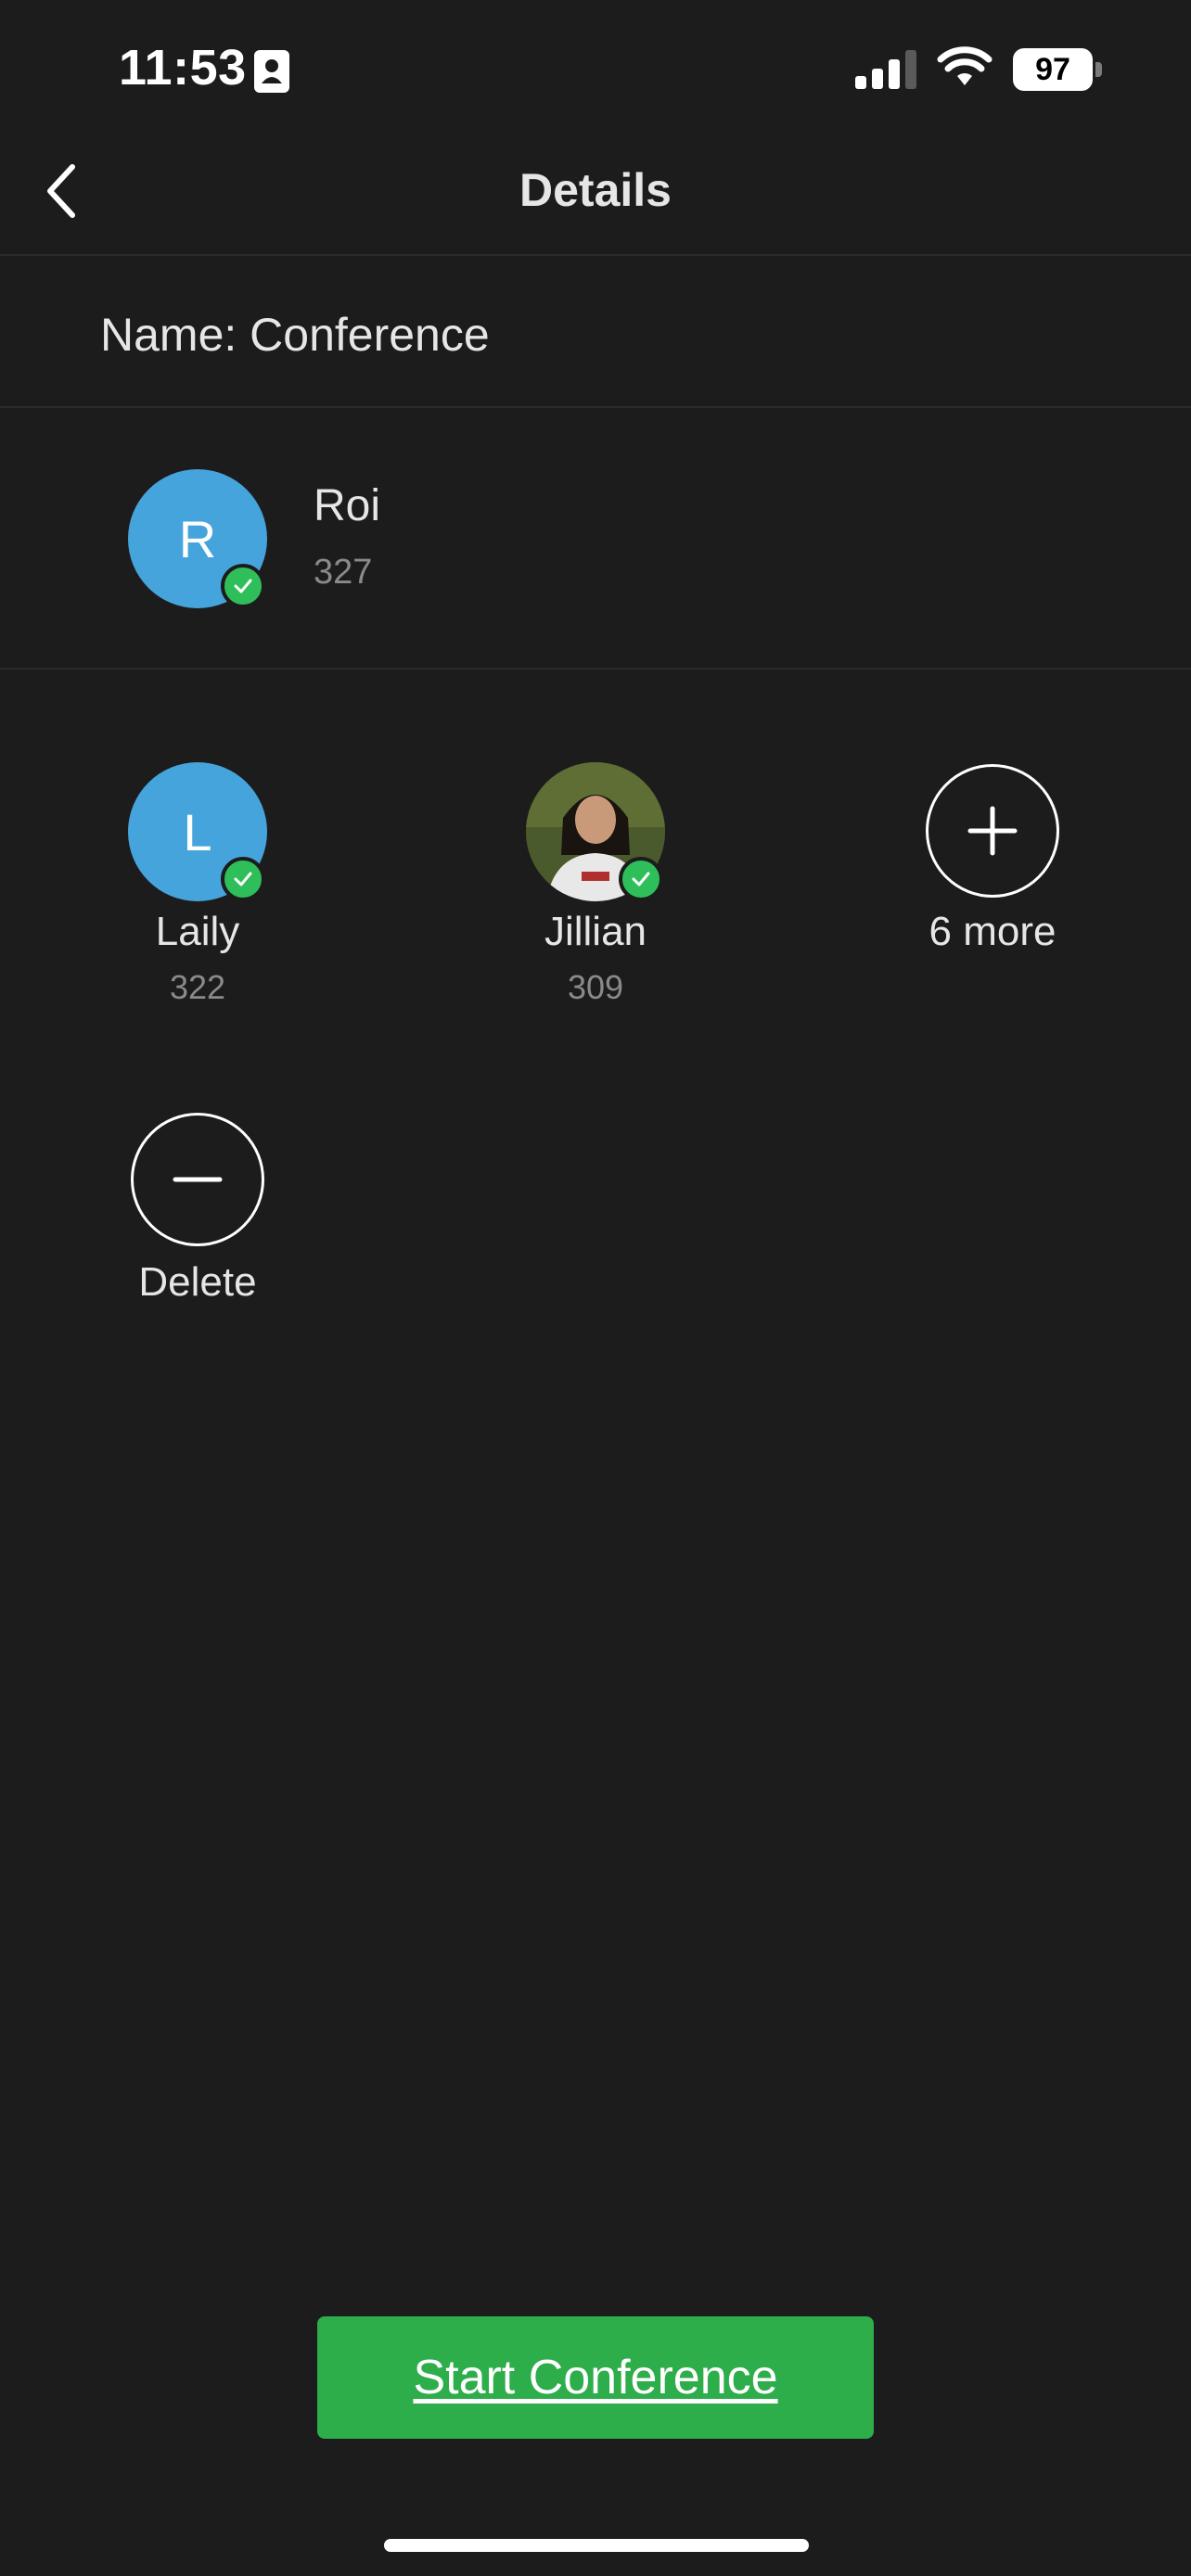 This screenshot has height=2576, width=1191. Describe the element at coordinates (595, 831) in the screenshot. I see `member-avatar-jillian` at that location.